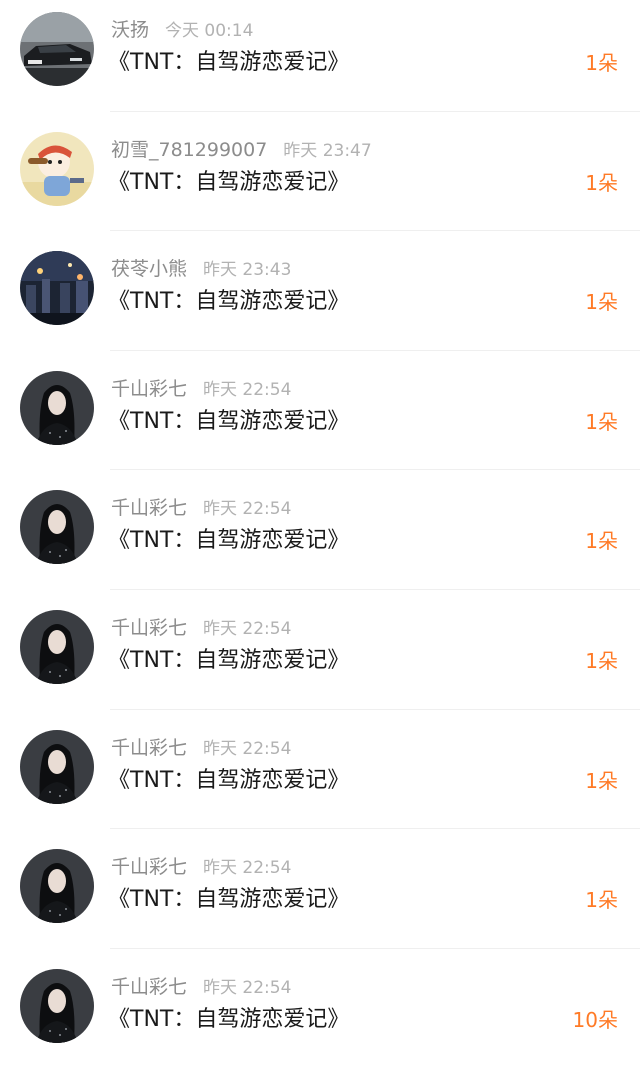  I want to click on timestamp: 昨天 23:47, so click(327, 150).